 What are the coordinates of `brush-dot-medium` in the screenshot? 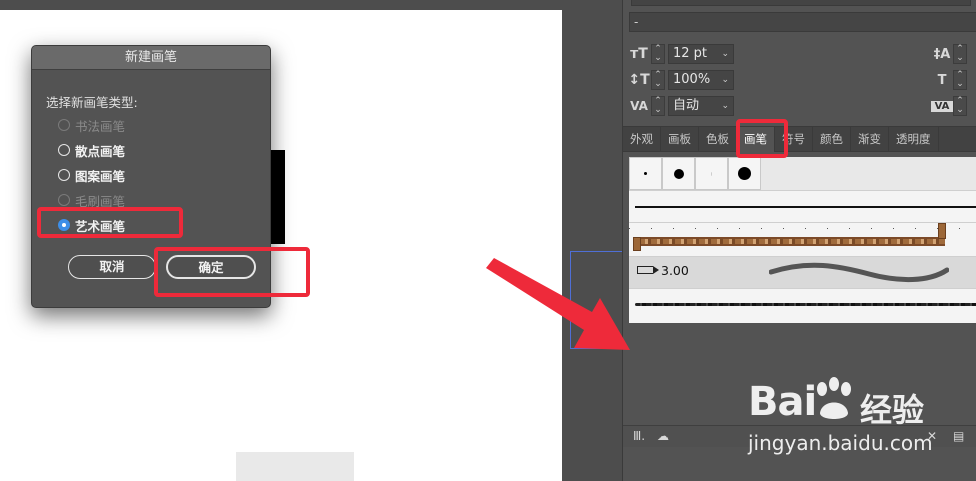 It's located at (678, 173).